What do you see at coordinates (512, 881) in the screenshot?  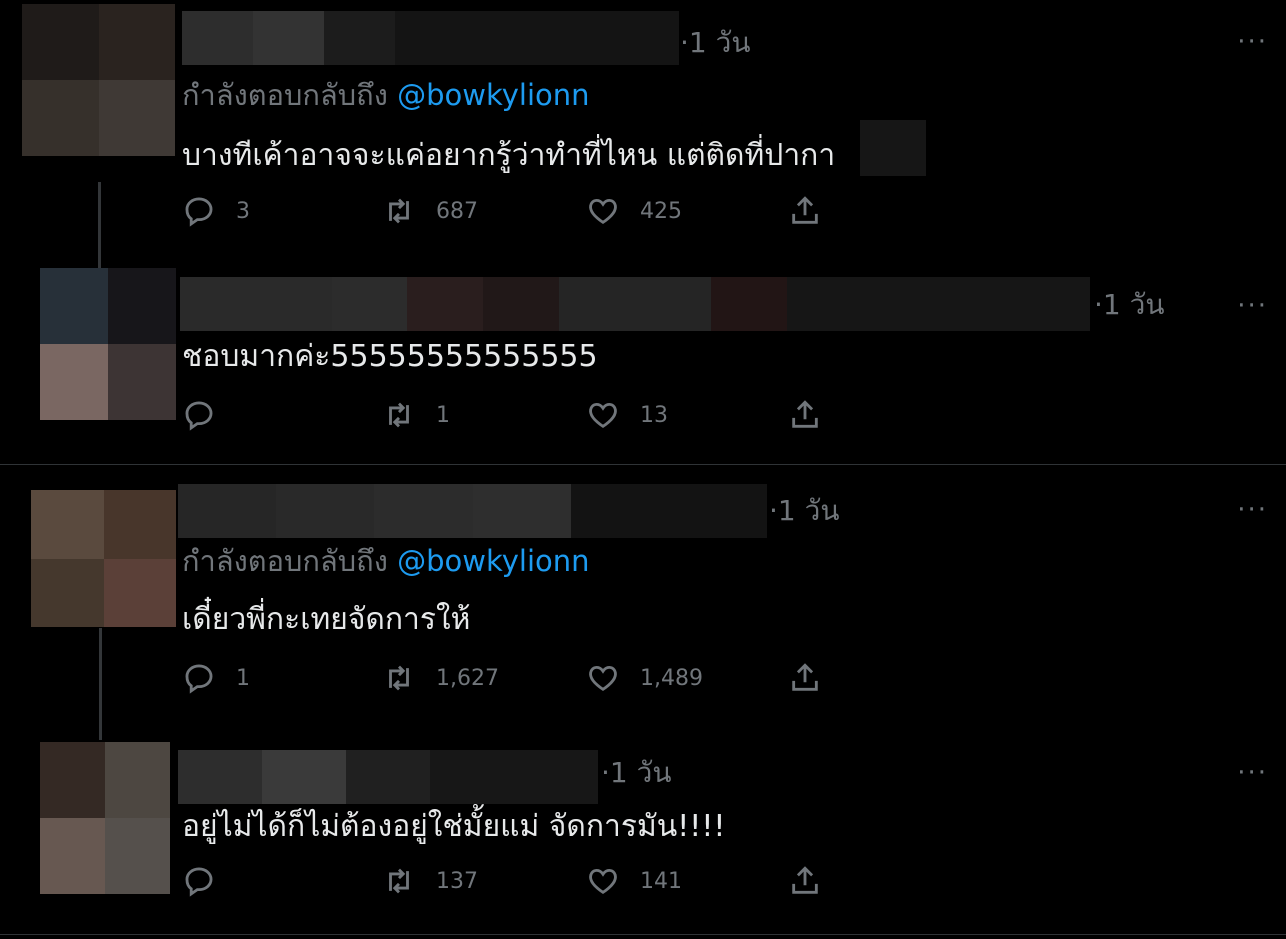 I see `tweet-actions: 137 141` at bounding box center [512, 881].